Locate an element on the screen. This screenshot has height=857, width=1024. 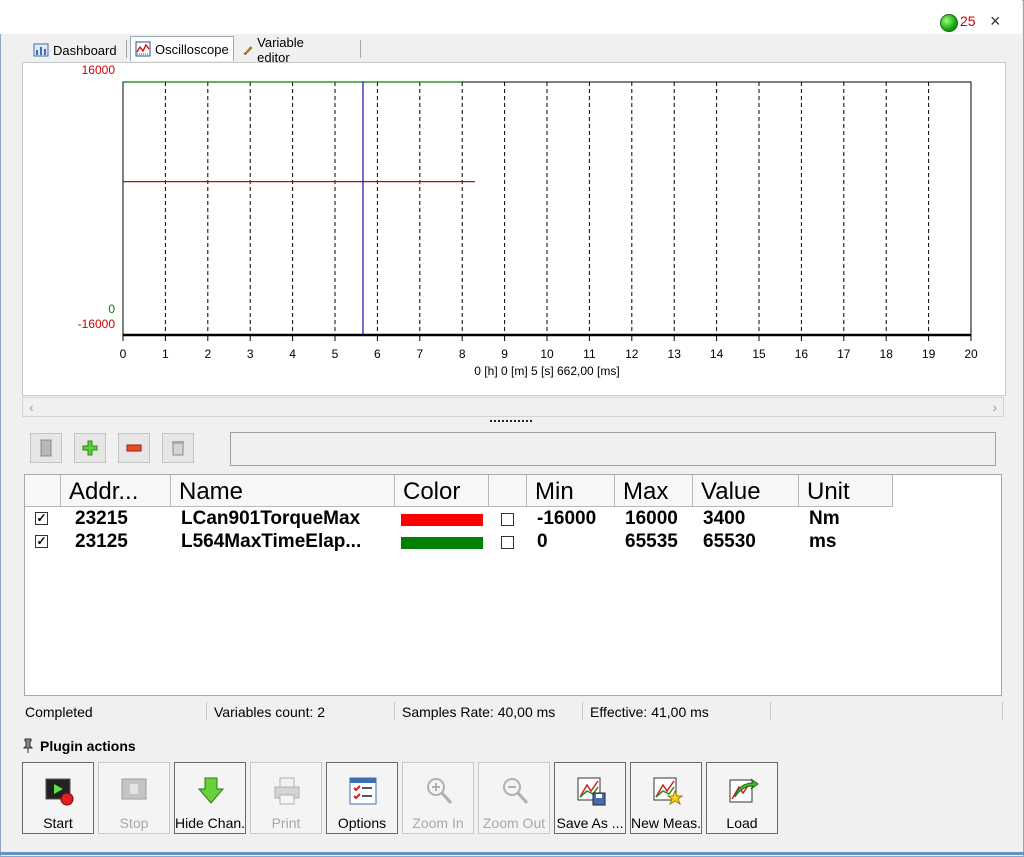
column-header-color: Color is located at coordinates (442, 491).